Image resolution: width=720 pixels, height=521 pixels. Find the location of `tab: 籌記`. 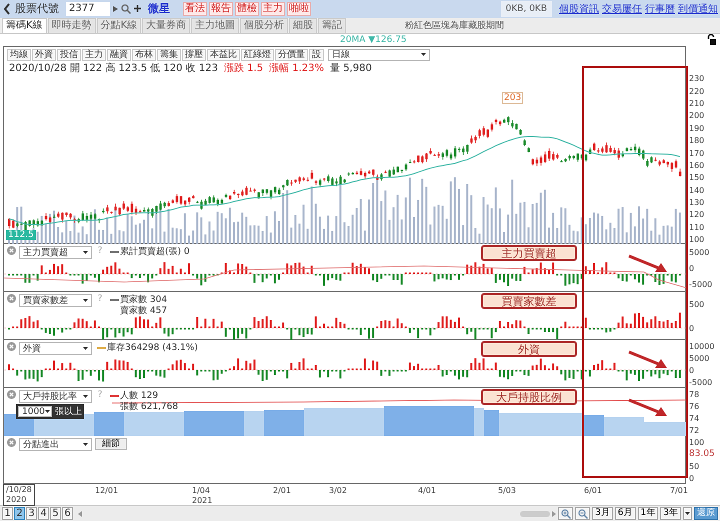

tab: 籌記 is located at coordinates (332, 25).